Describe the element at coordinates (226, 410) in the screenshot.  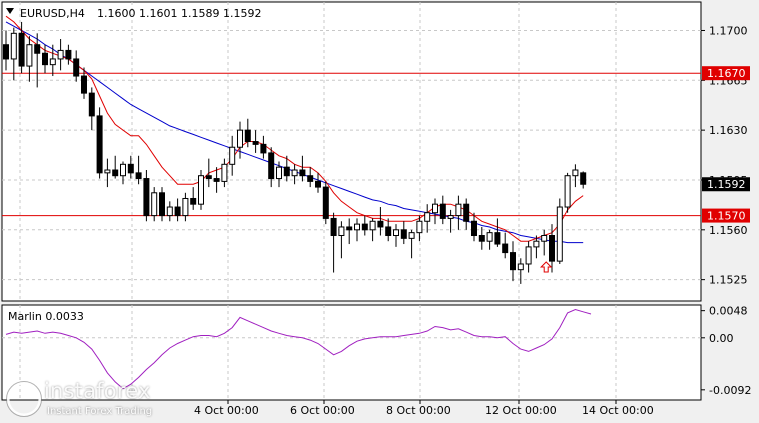
I see `time-tick-label: 4 Oct 00:00` at that location.